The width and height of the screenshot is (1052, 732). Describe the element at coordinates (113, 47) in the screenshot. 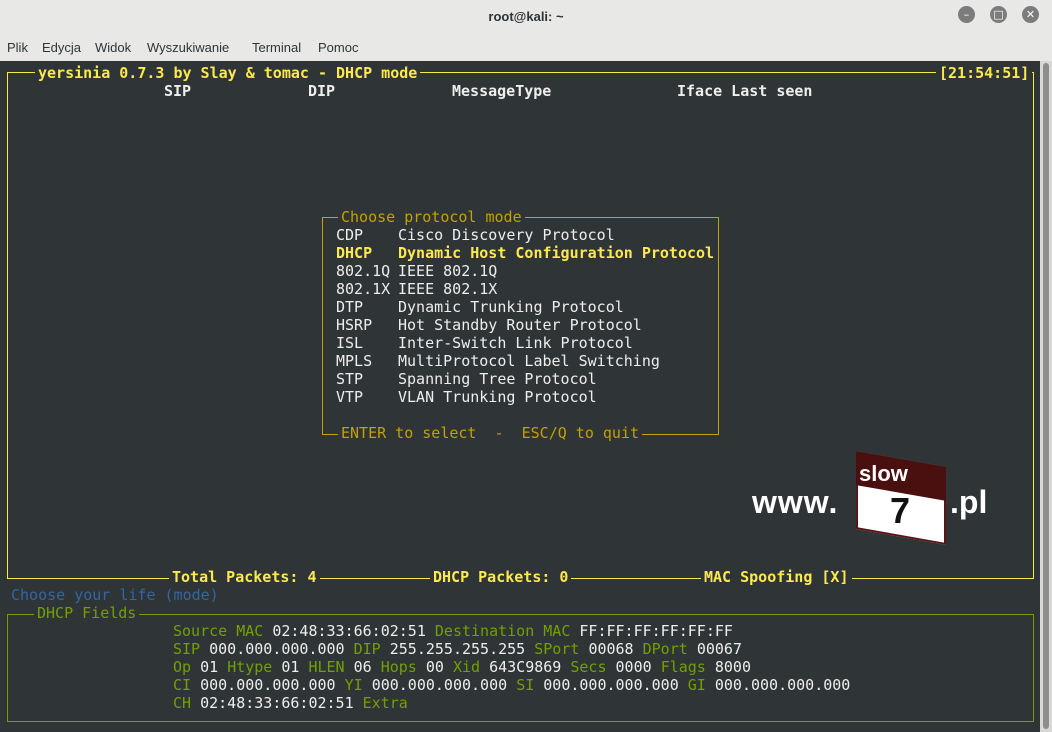

I see `menu-item-widok: Widok` at that location.